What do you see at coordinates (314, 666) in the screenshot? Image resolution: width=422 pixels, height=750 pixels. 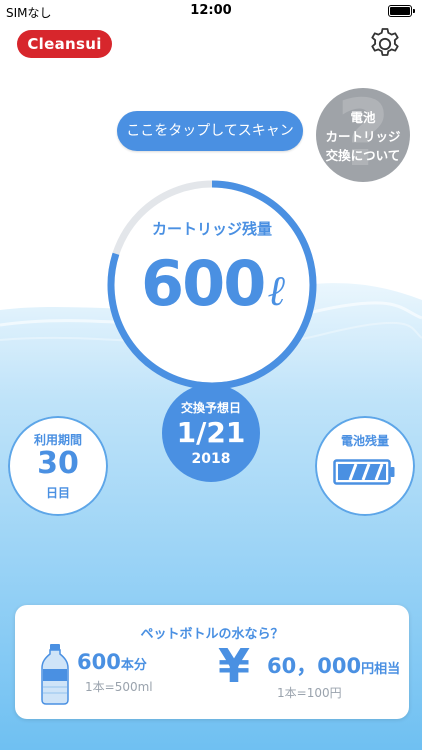 I see `price-value: 60，000` at bounding box center [314, 666].